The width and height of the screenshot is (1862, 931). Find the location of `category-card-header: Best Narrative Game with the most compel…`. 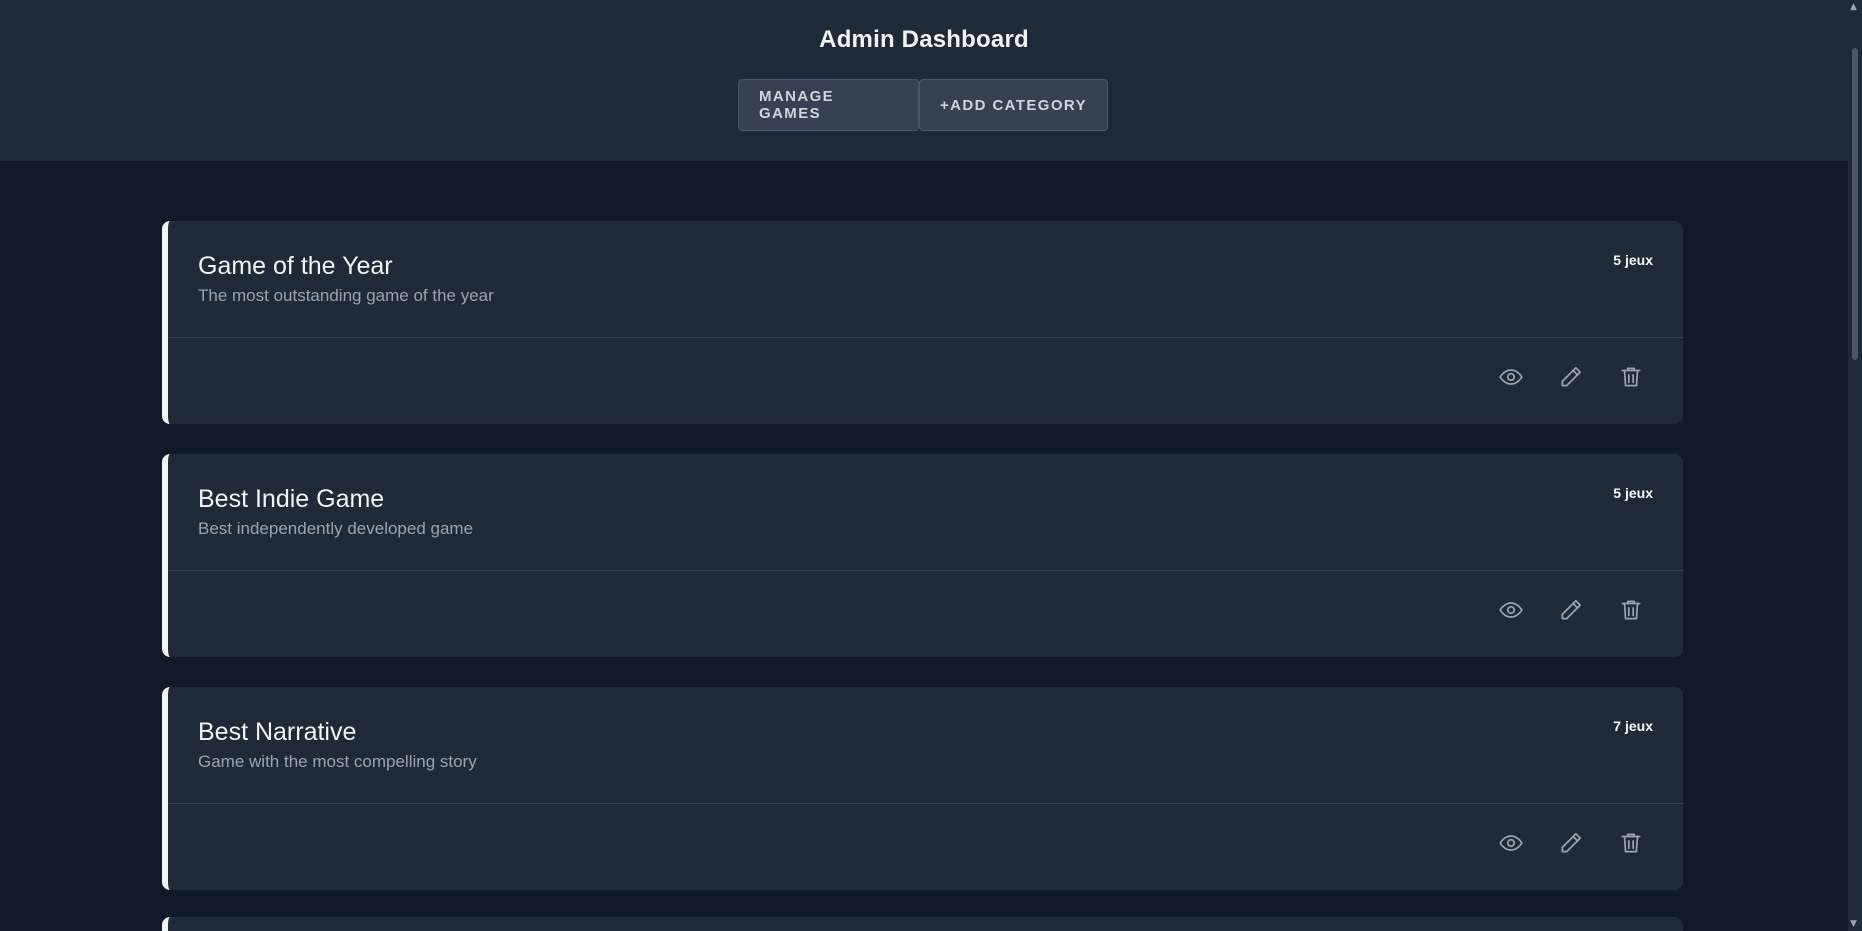

category-card-header: Best Narrative Game with the most compel… is located at coordinates (925, 745).